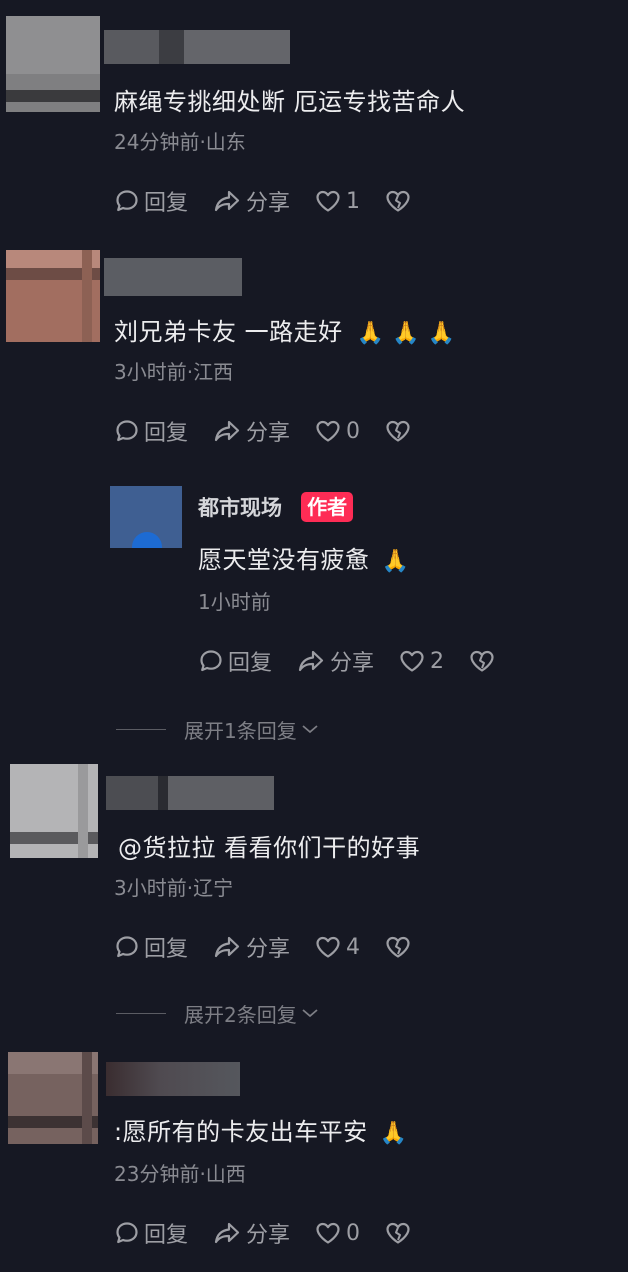 The height and width of the screenshot is (1272, 628). What do you see at coordinates (290, 102) in the screenshot?
I see `comment-text: 麻绳专挑细处断 厄运专找苦命人` at bounding box center [290, 102].